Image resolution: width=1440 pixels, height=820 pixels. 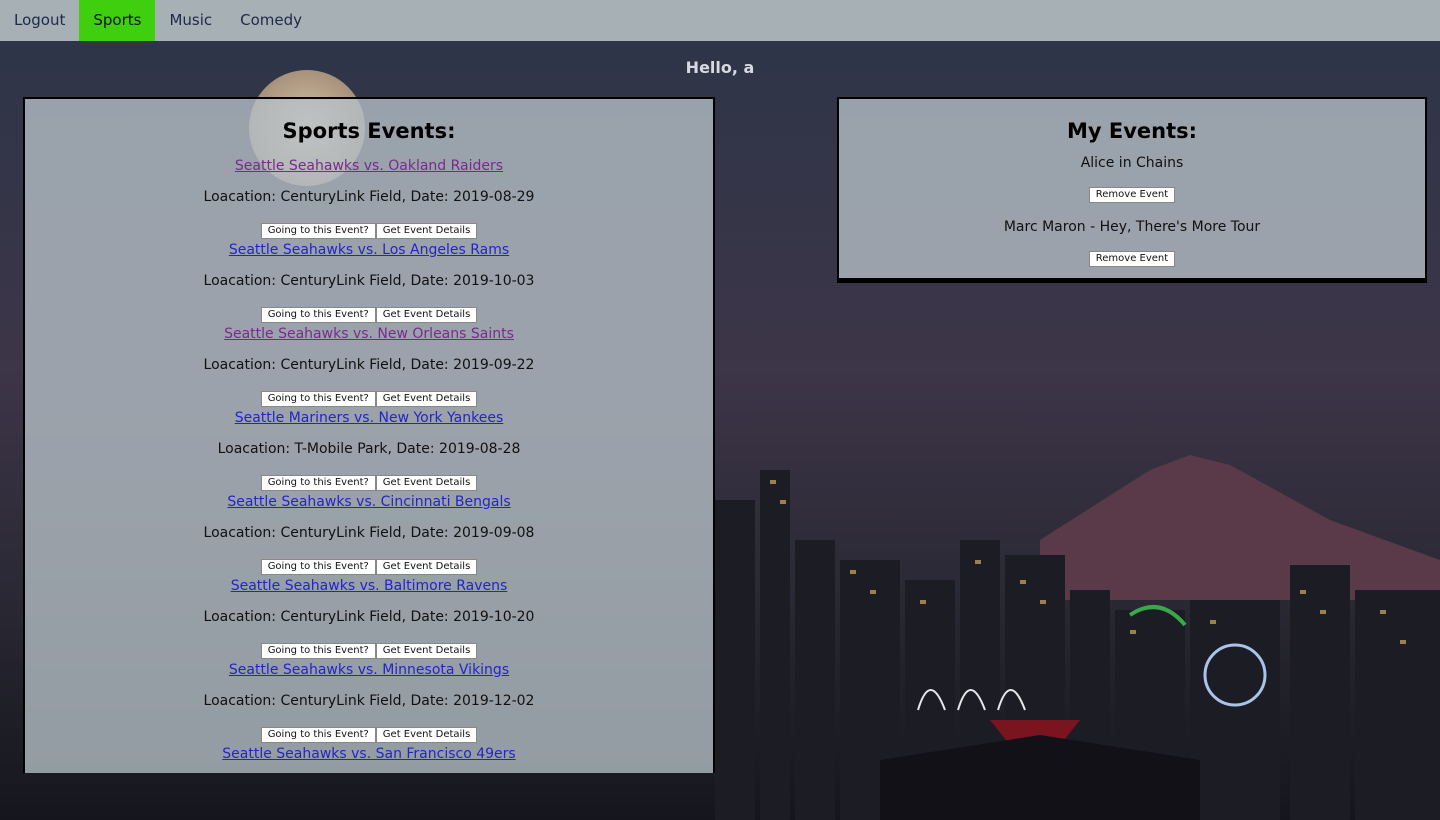 I want to click on event-item: Seattle Seahawks vs. San Francisco 49ers, so click(x=369, y=752).